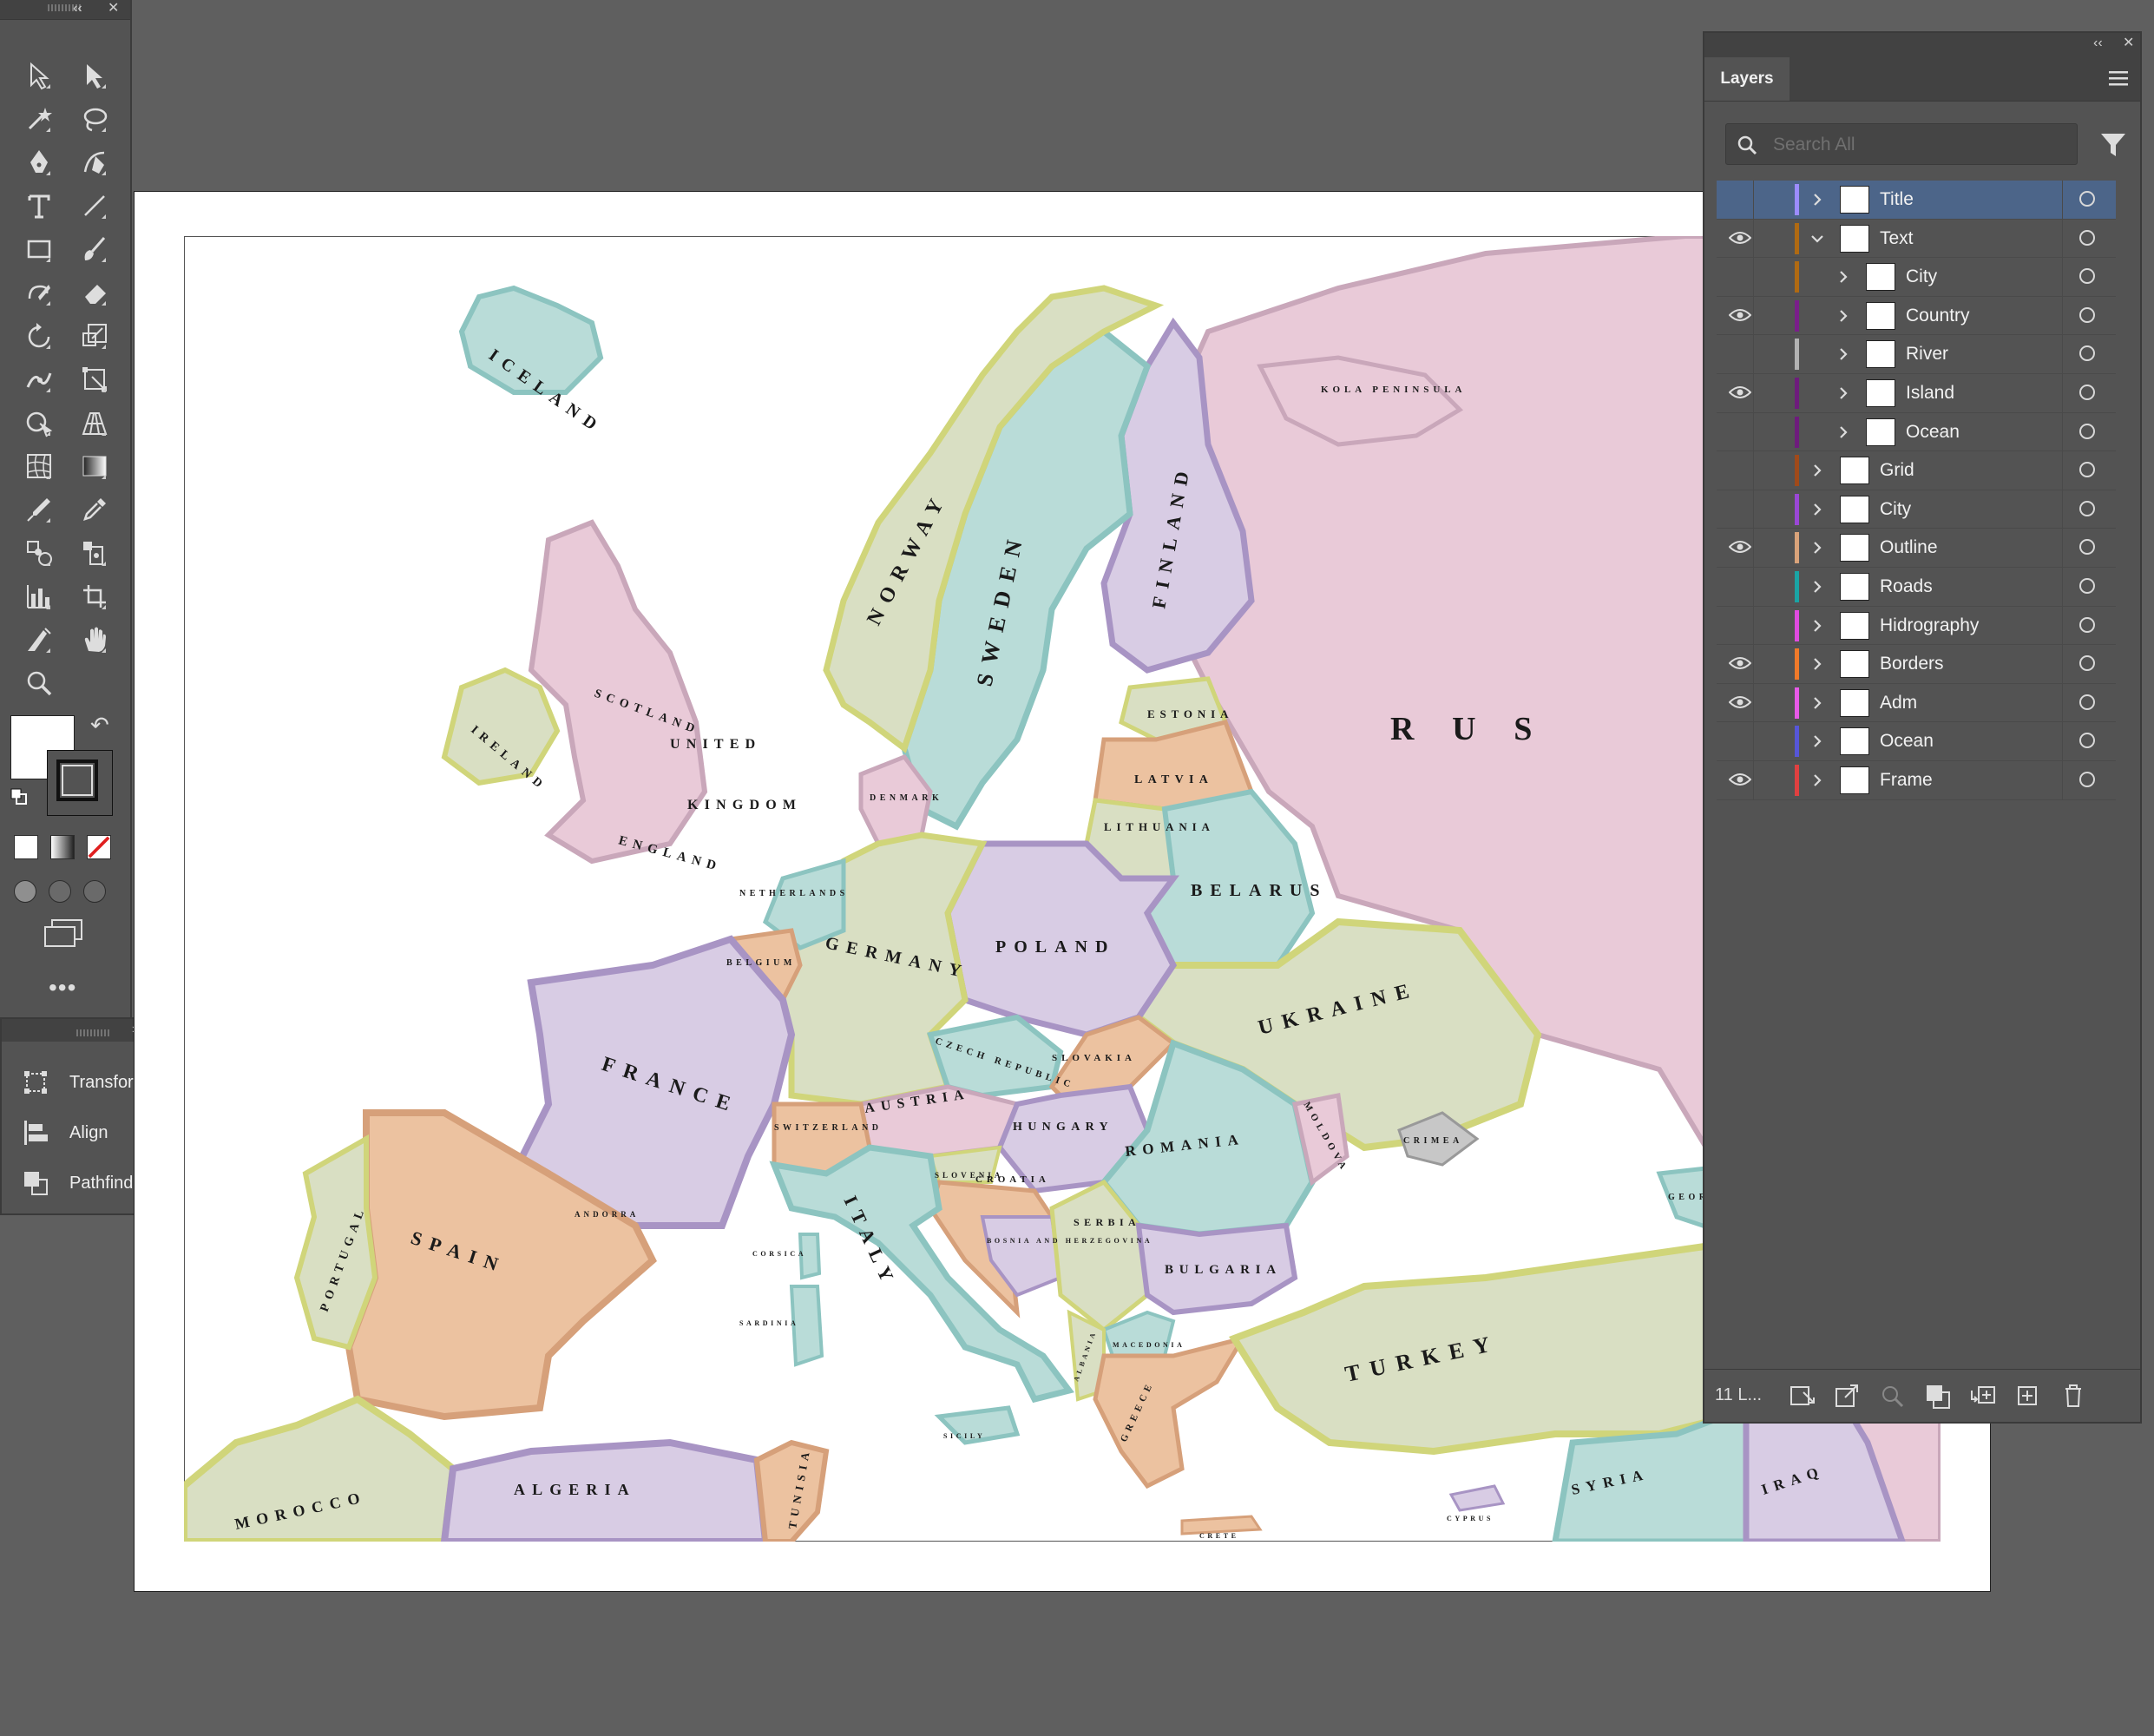 This screenshot has height=1736, width=2154. Describe the element at coordinates (39, 292) in the screenshot. I see `shaper-tool-button` at that location.